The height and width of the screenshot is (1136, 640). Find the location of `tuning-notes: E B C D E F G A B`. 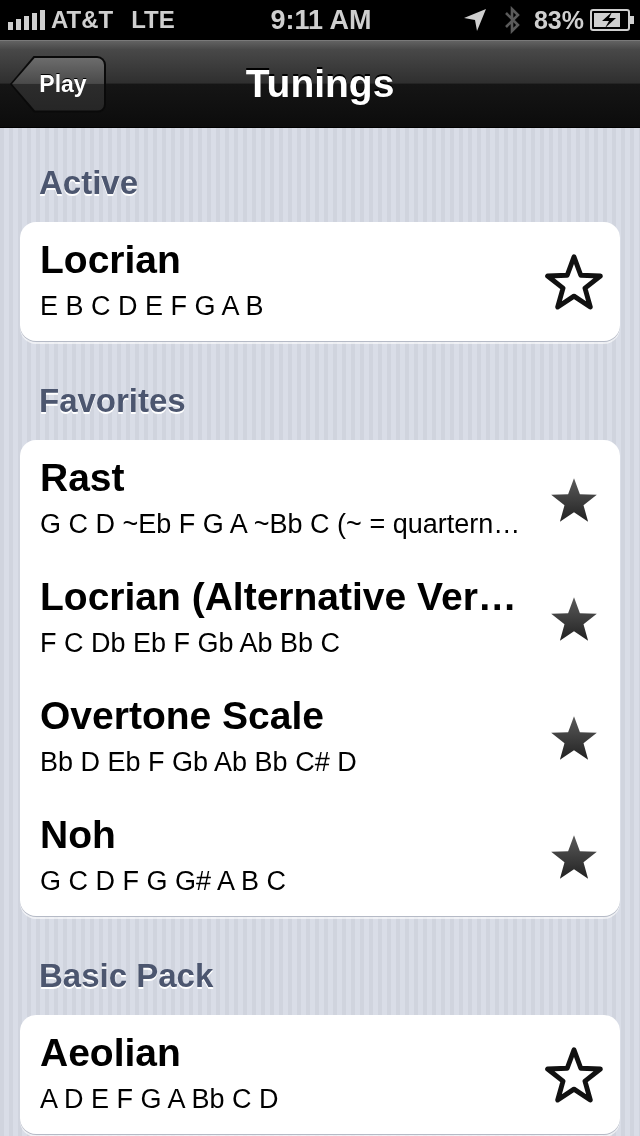

tuning-notes: E B C D E F G A B is located at coordinates (152, 306).